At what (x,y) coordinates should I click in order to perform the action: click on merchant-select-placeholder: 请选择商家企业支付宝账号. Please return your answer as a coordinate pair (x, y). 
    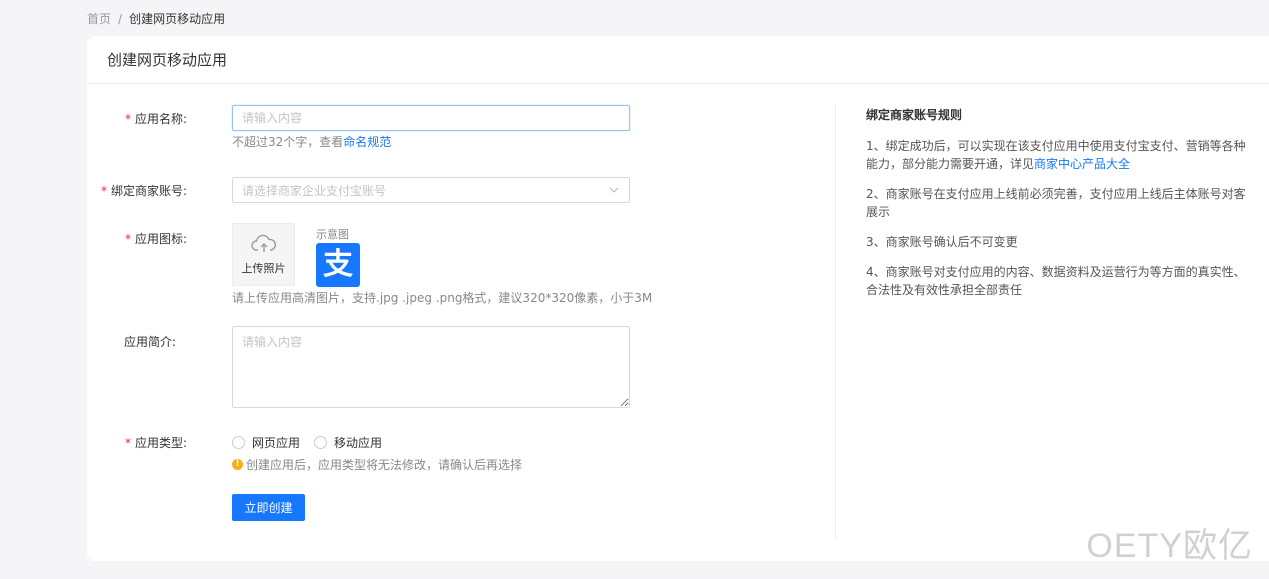
    Looking at the image, I should click on (314, 190).